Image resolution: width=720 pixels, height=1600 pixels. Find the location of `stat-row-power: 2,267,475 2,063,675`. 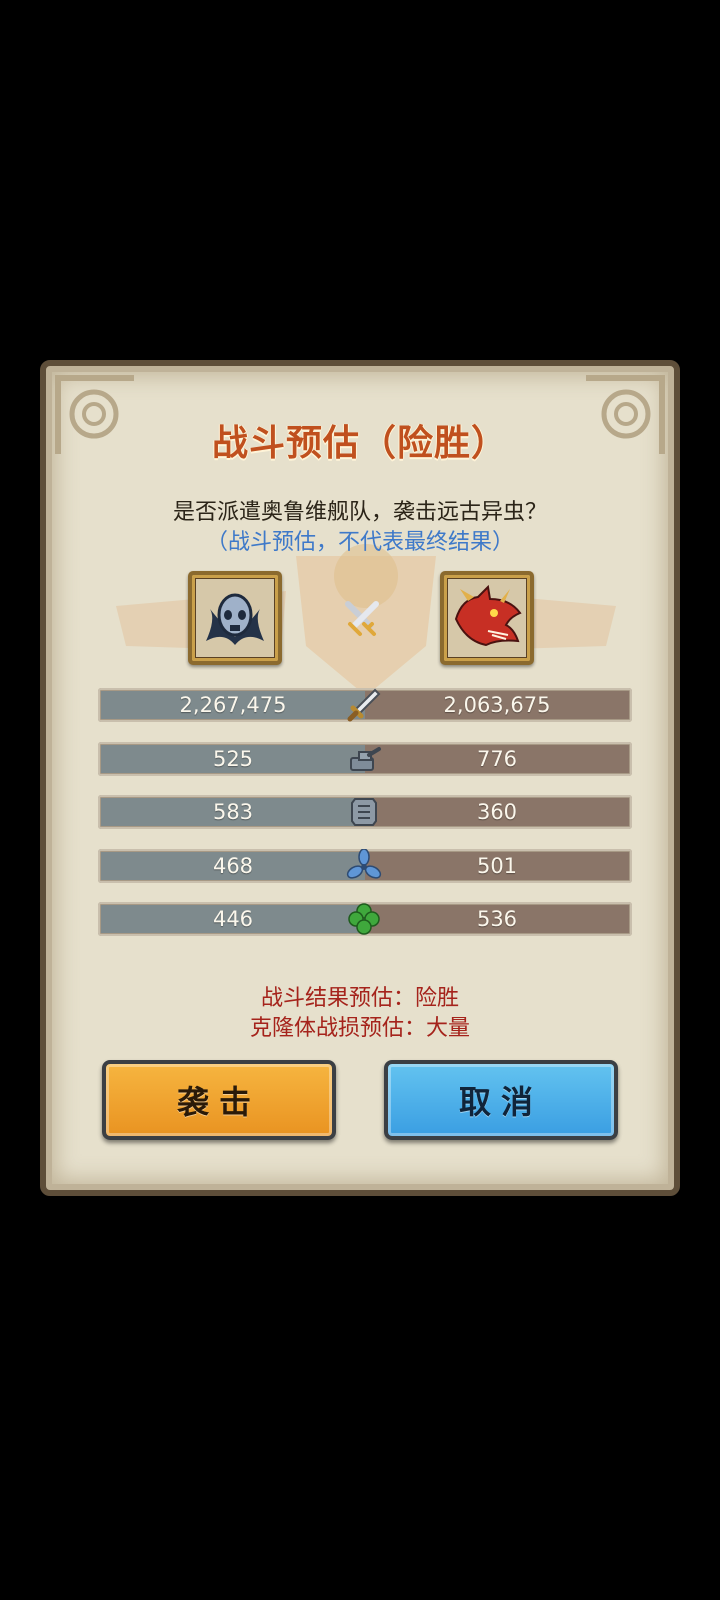

stat-row-power: 2,267,475 2,063,675 is located at coordinates (365, 705).